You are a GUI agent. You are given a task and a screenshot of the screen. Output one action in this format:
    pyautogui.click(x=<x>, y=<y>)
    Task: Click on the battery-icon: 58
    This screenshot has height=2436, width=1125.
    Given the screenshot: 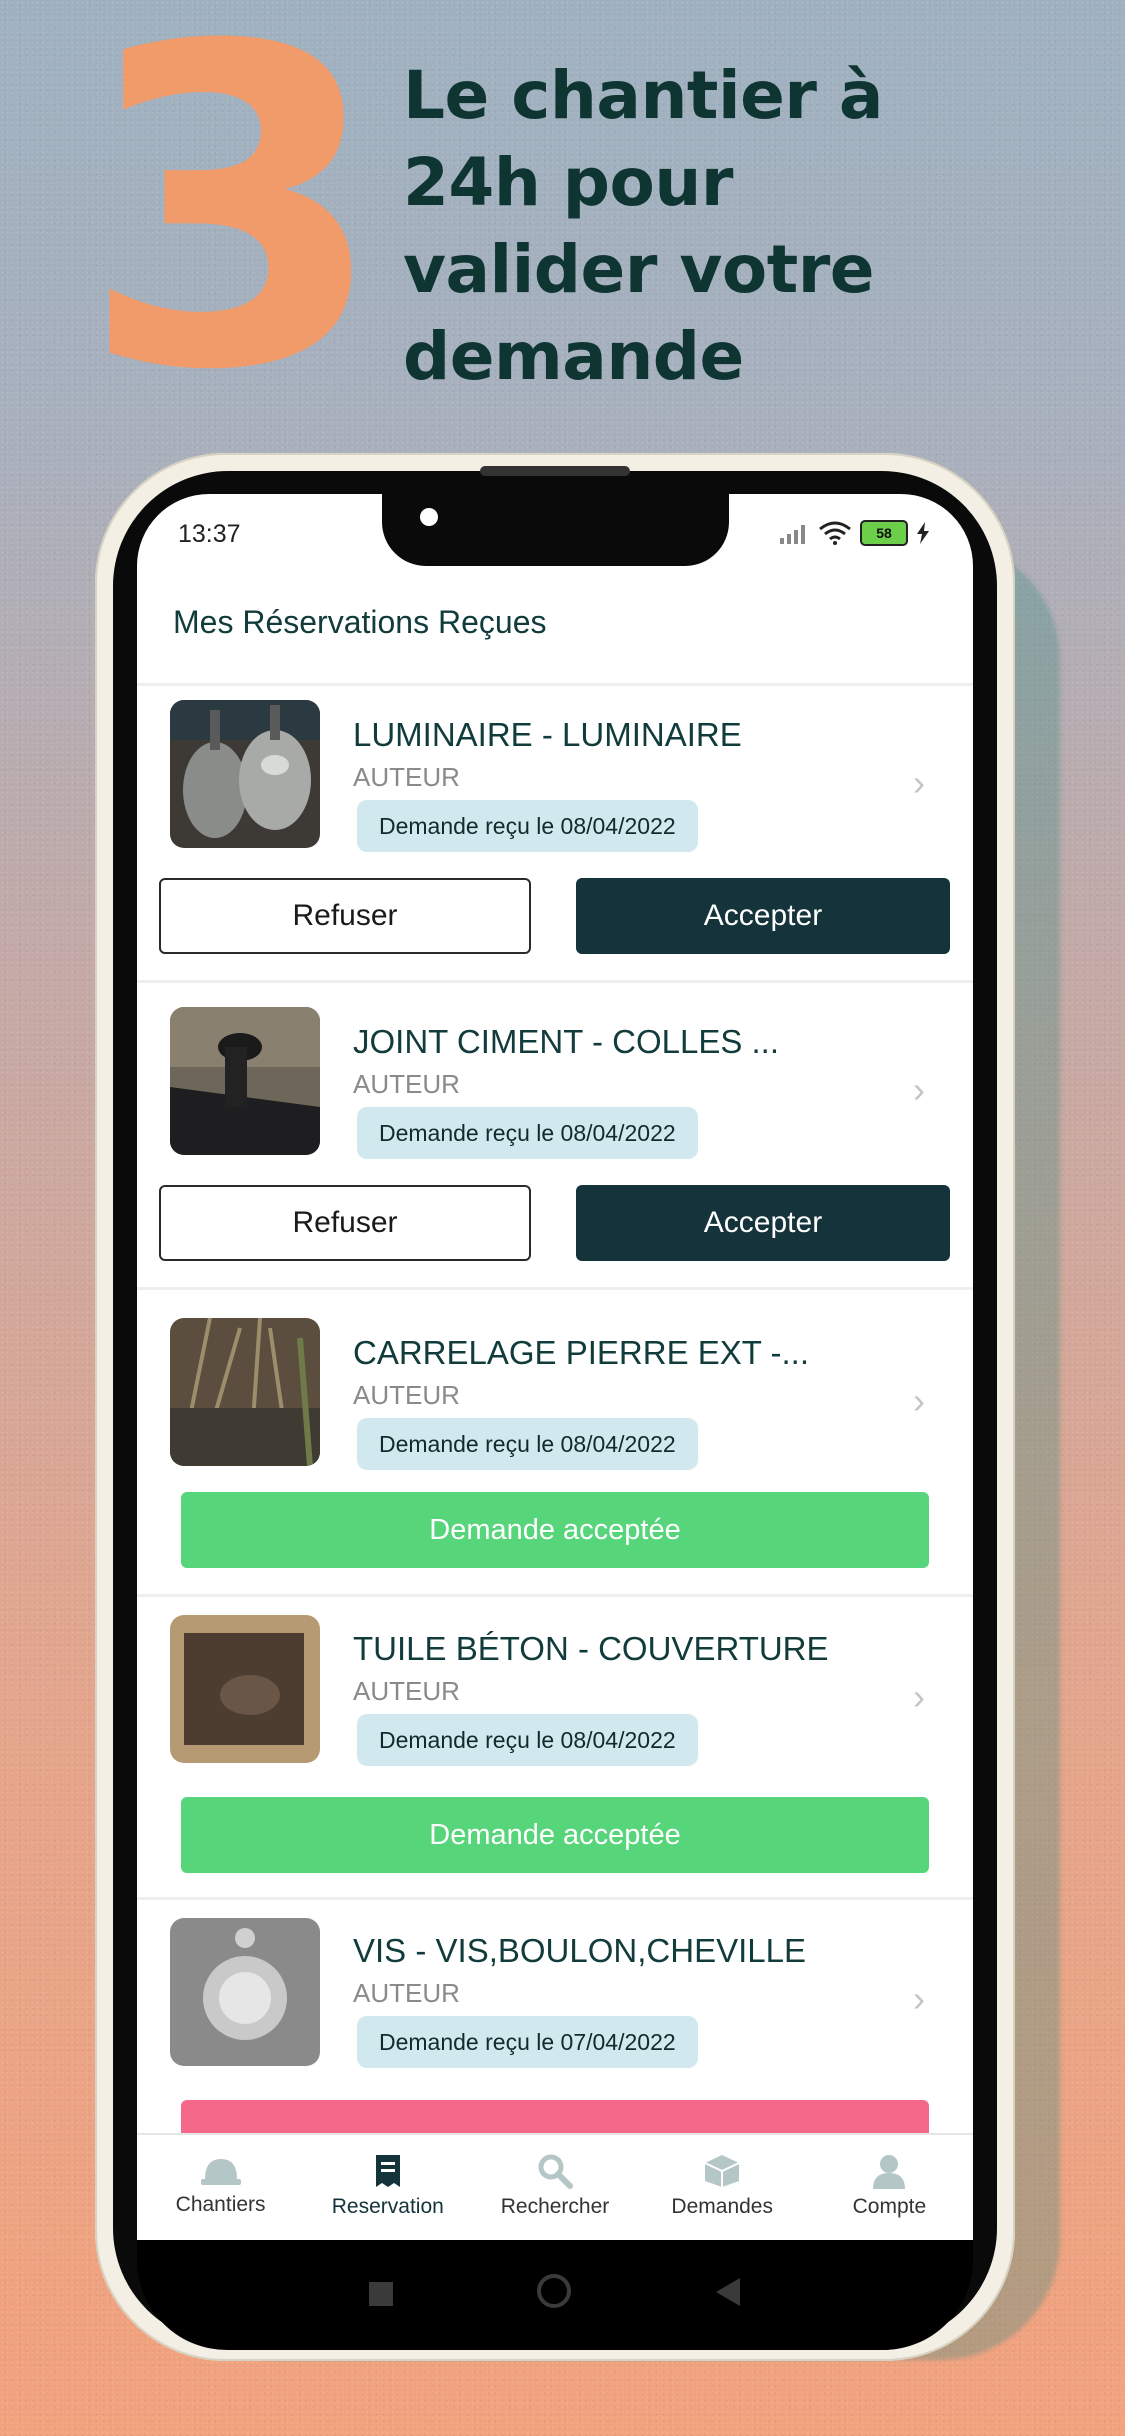 What is the action you would take?
    pyautogui.click(x=884, y=533)
    